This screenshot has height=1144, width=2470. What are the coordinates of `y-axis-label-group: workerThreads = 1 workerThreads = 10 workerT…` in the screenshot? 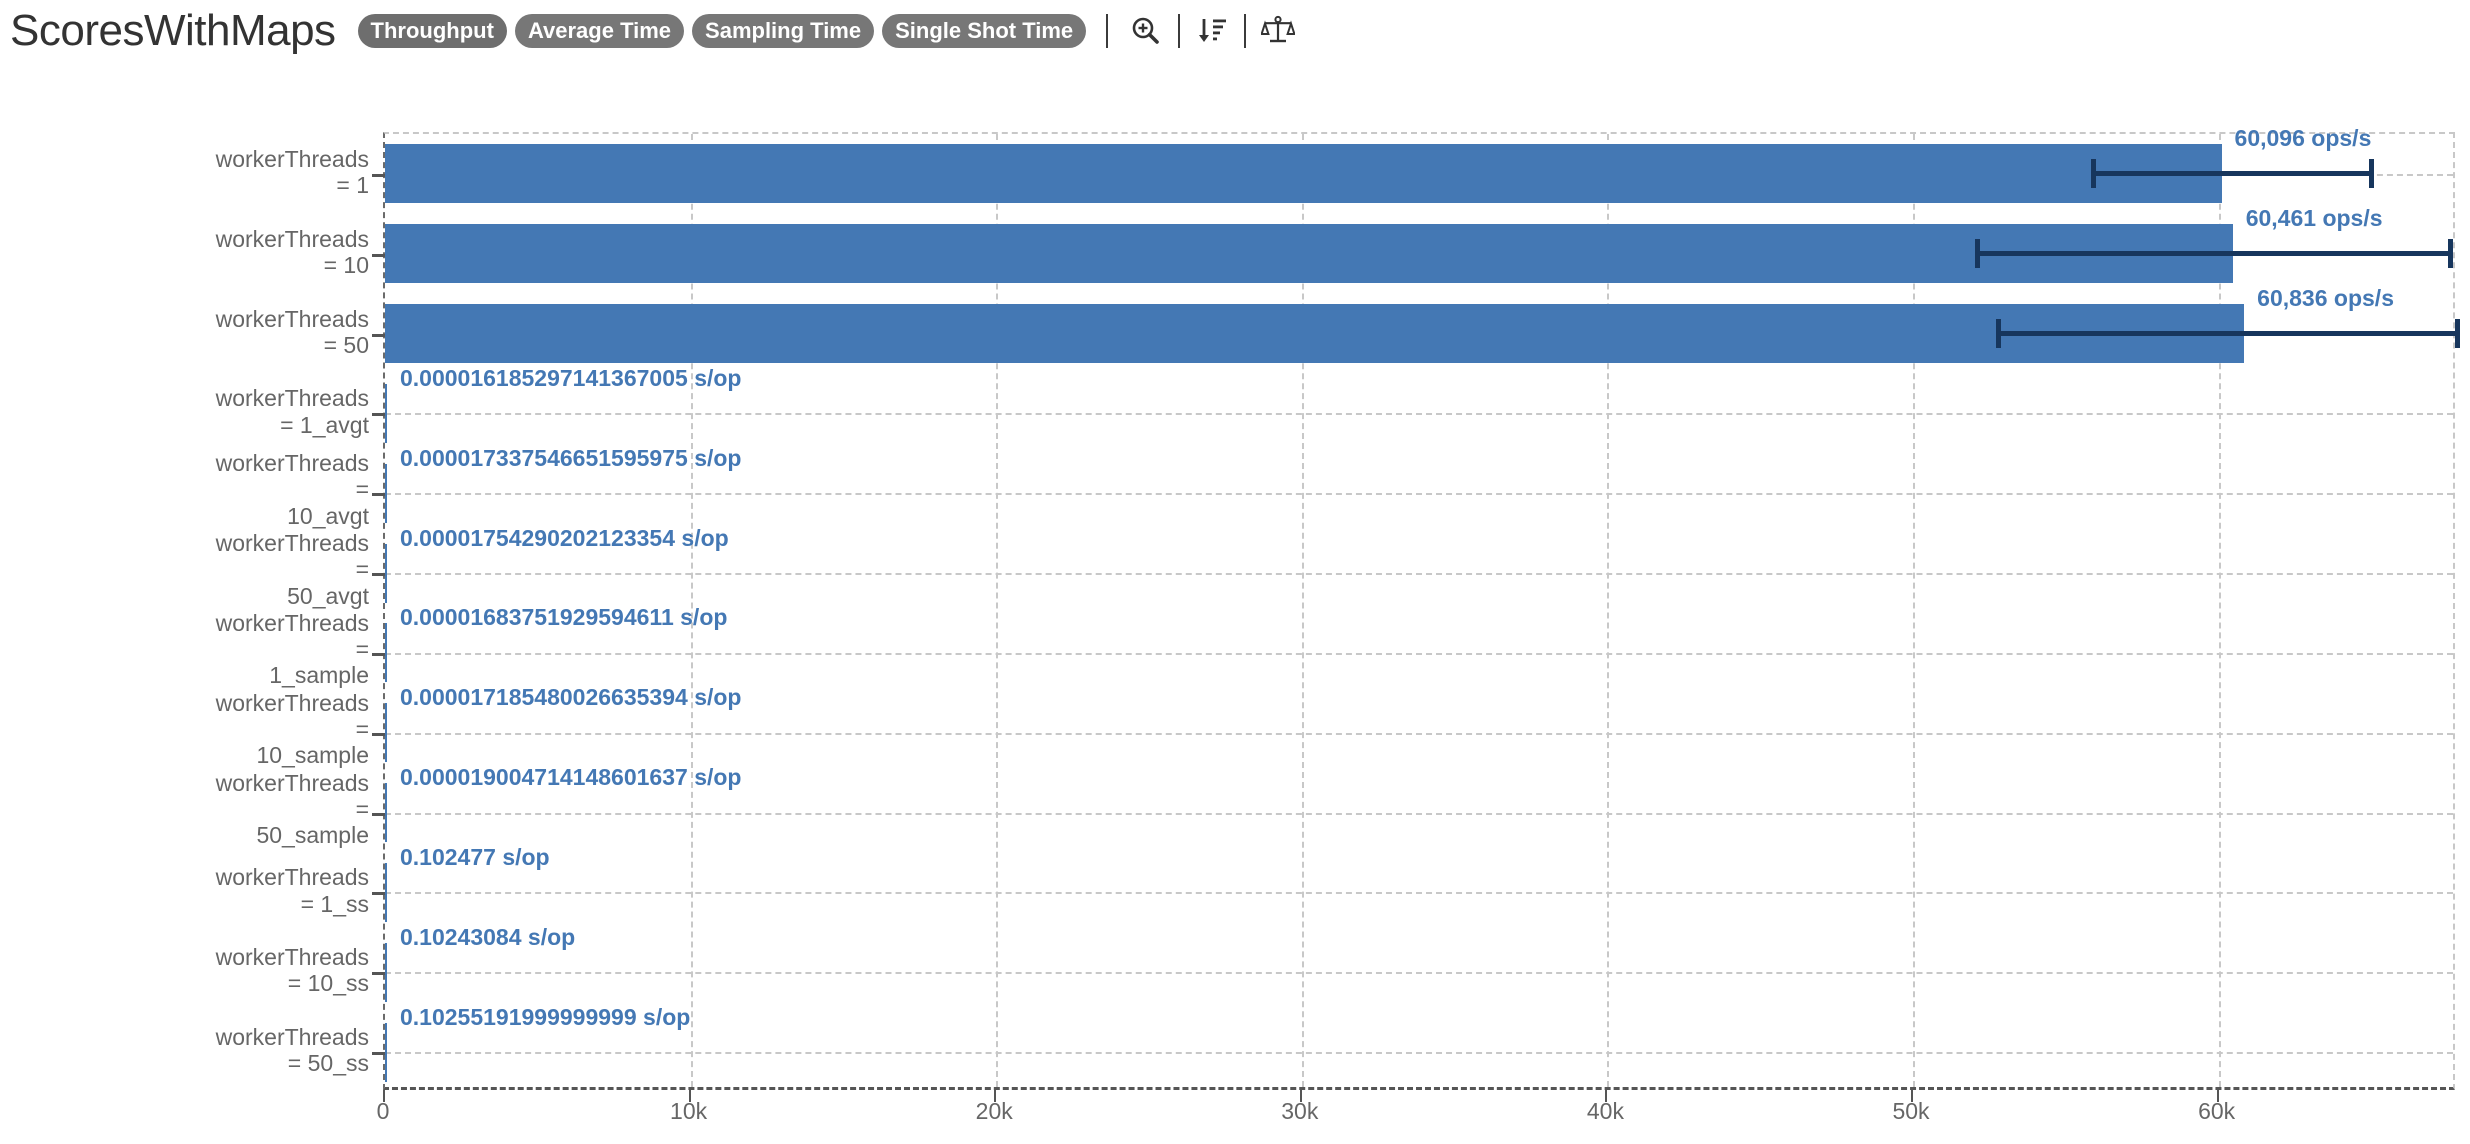 It's located at (243, 611).